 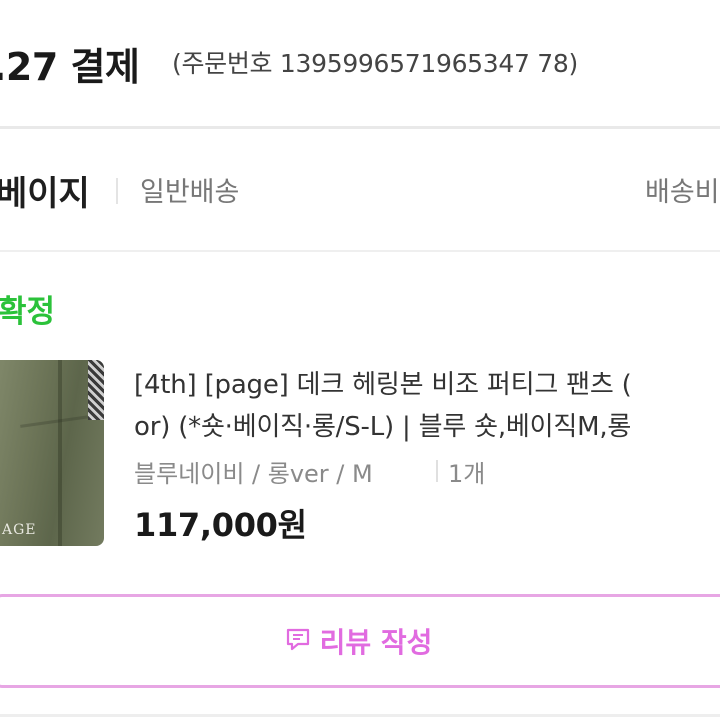 What do you see at coordinates (467, 474) in the screenshot?
I see `product-quantity: 1개` at bounding box center [467, 474].